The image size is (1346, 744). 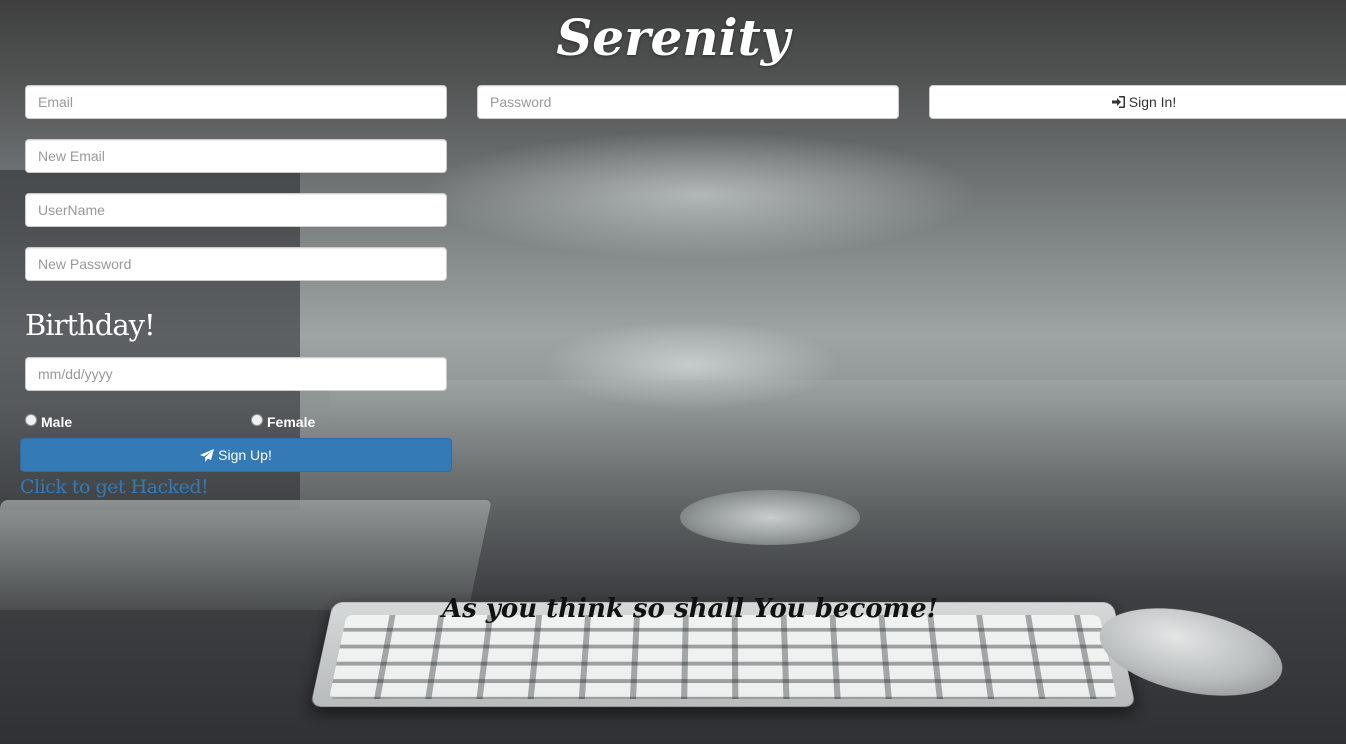 I want to click on birthday-heading: Birthday!, so click(x=90, y=325).